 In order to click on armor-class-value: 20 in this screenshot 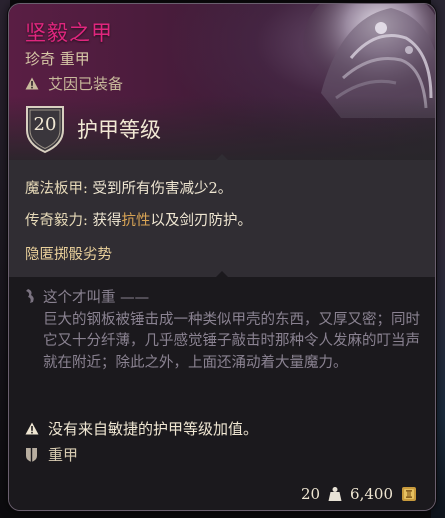, I will do `click(45, 124)`.